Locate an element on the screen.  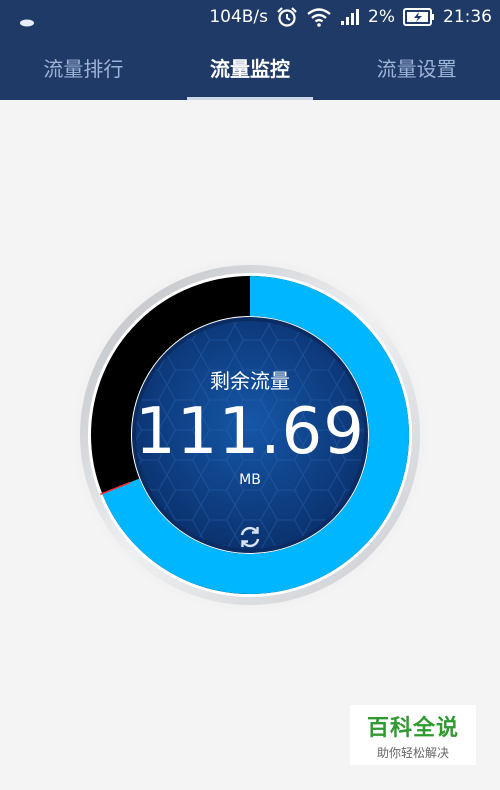
tab-traffic-settings: 流量设置 is located at coordinates (416, 67).